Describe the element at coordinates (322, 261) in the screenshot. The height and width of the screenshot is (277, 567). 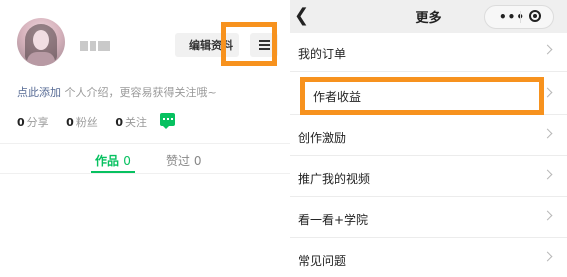
I see `list-item-label: 常见问题` at that location.